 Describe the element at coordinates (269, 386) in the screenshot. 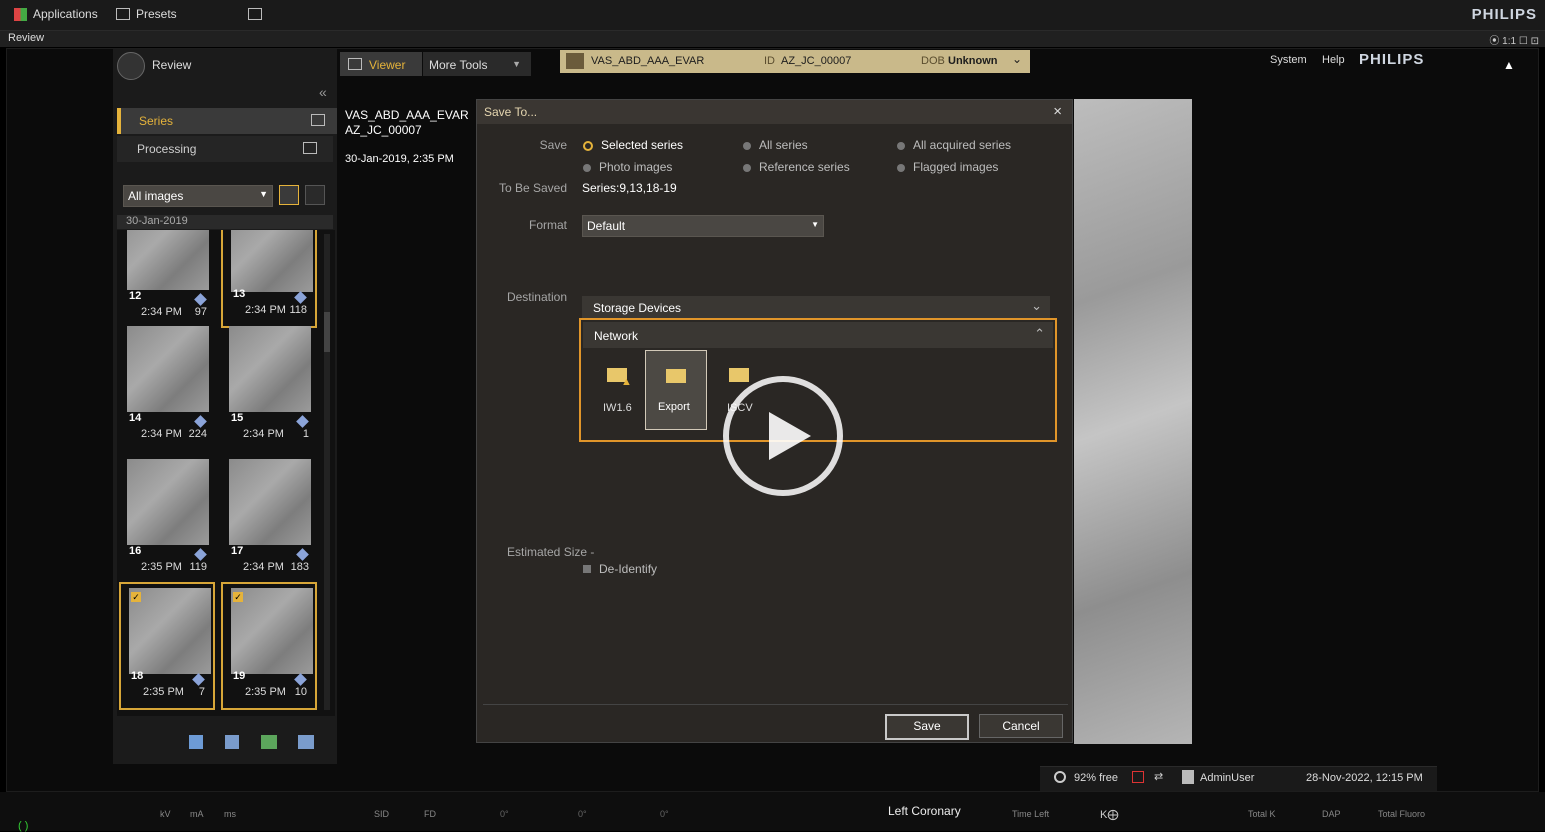

I see `series-thumbnail: 15 2:34 PM 1` at that location.